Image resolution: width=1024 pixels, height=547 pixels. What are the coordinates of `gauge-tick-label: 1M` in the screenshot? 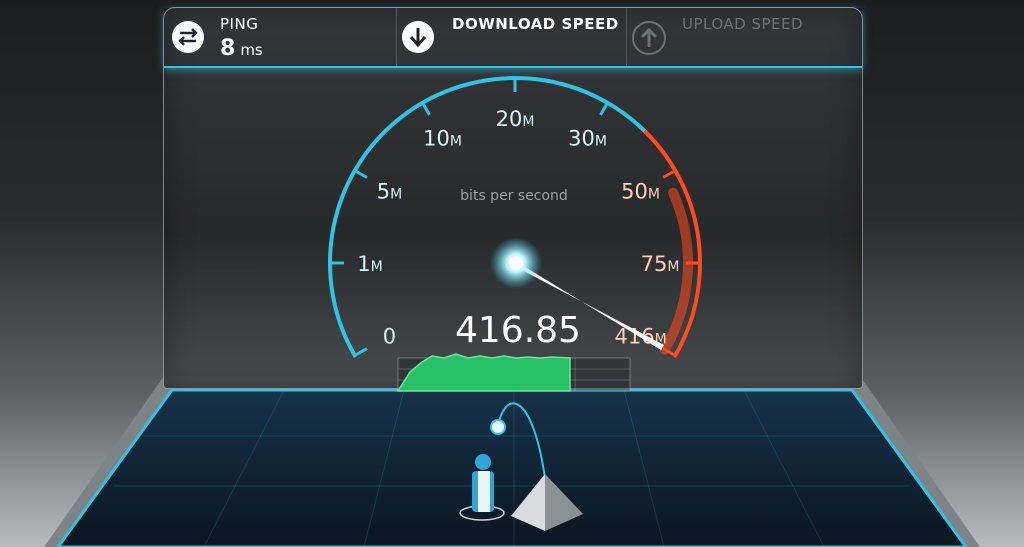 It's located at (369, 264).